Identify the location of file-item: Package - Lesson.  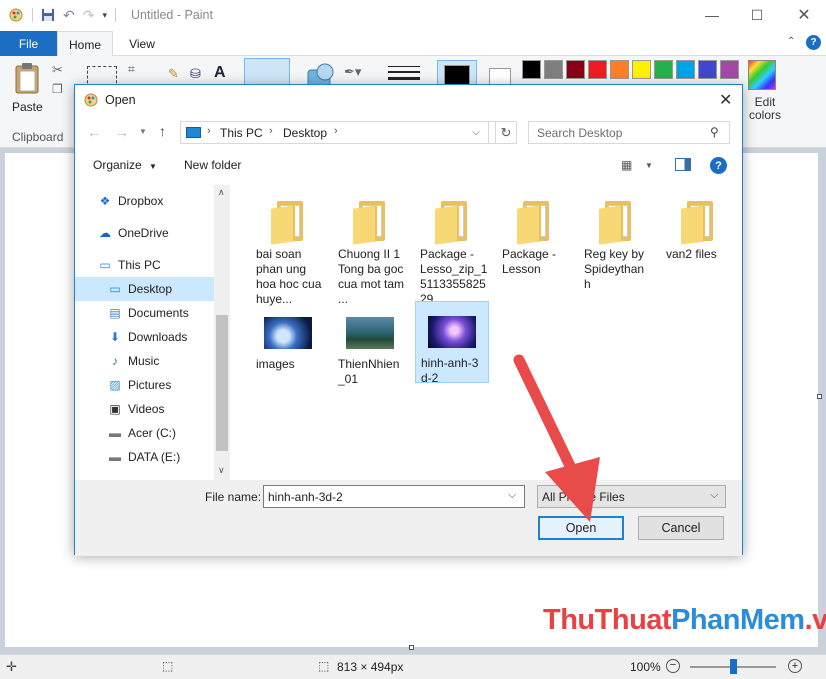
(534, 235).